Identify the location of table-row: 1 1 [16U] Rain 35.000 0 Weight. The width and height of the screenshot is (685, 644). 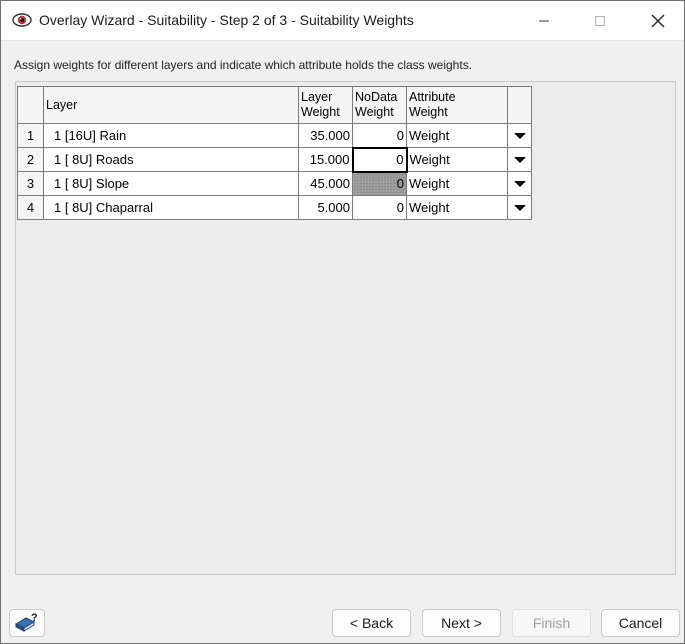
(274, 135).